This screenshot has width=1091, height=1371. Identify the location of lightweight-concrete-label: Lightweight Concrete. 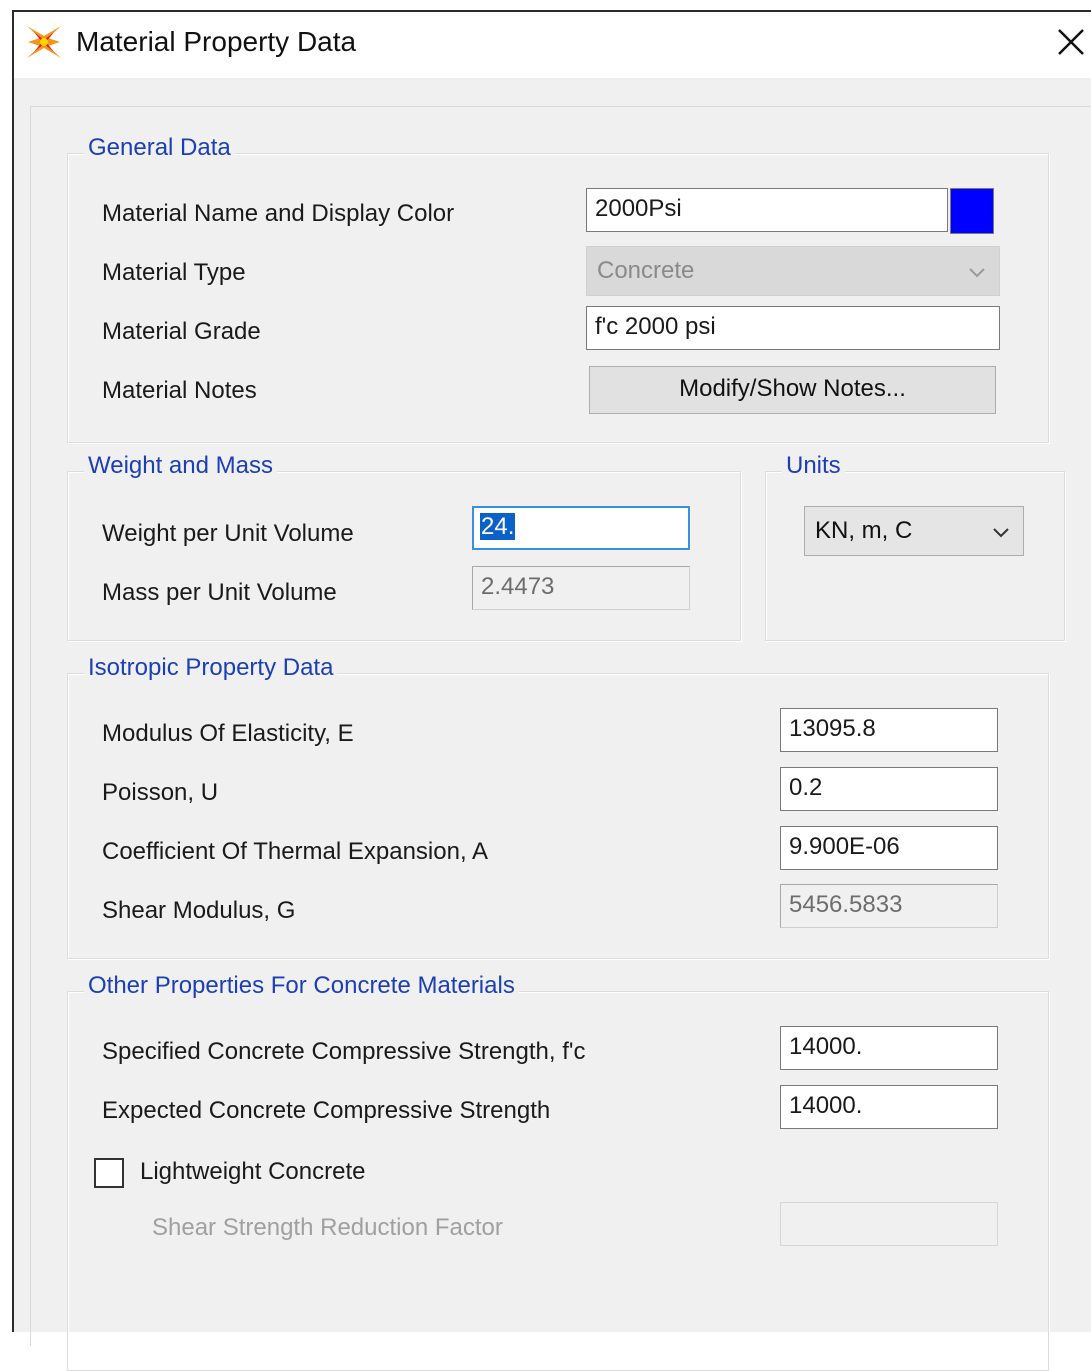
(252, 1172).